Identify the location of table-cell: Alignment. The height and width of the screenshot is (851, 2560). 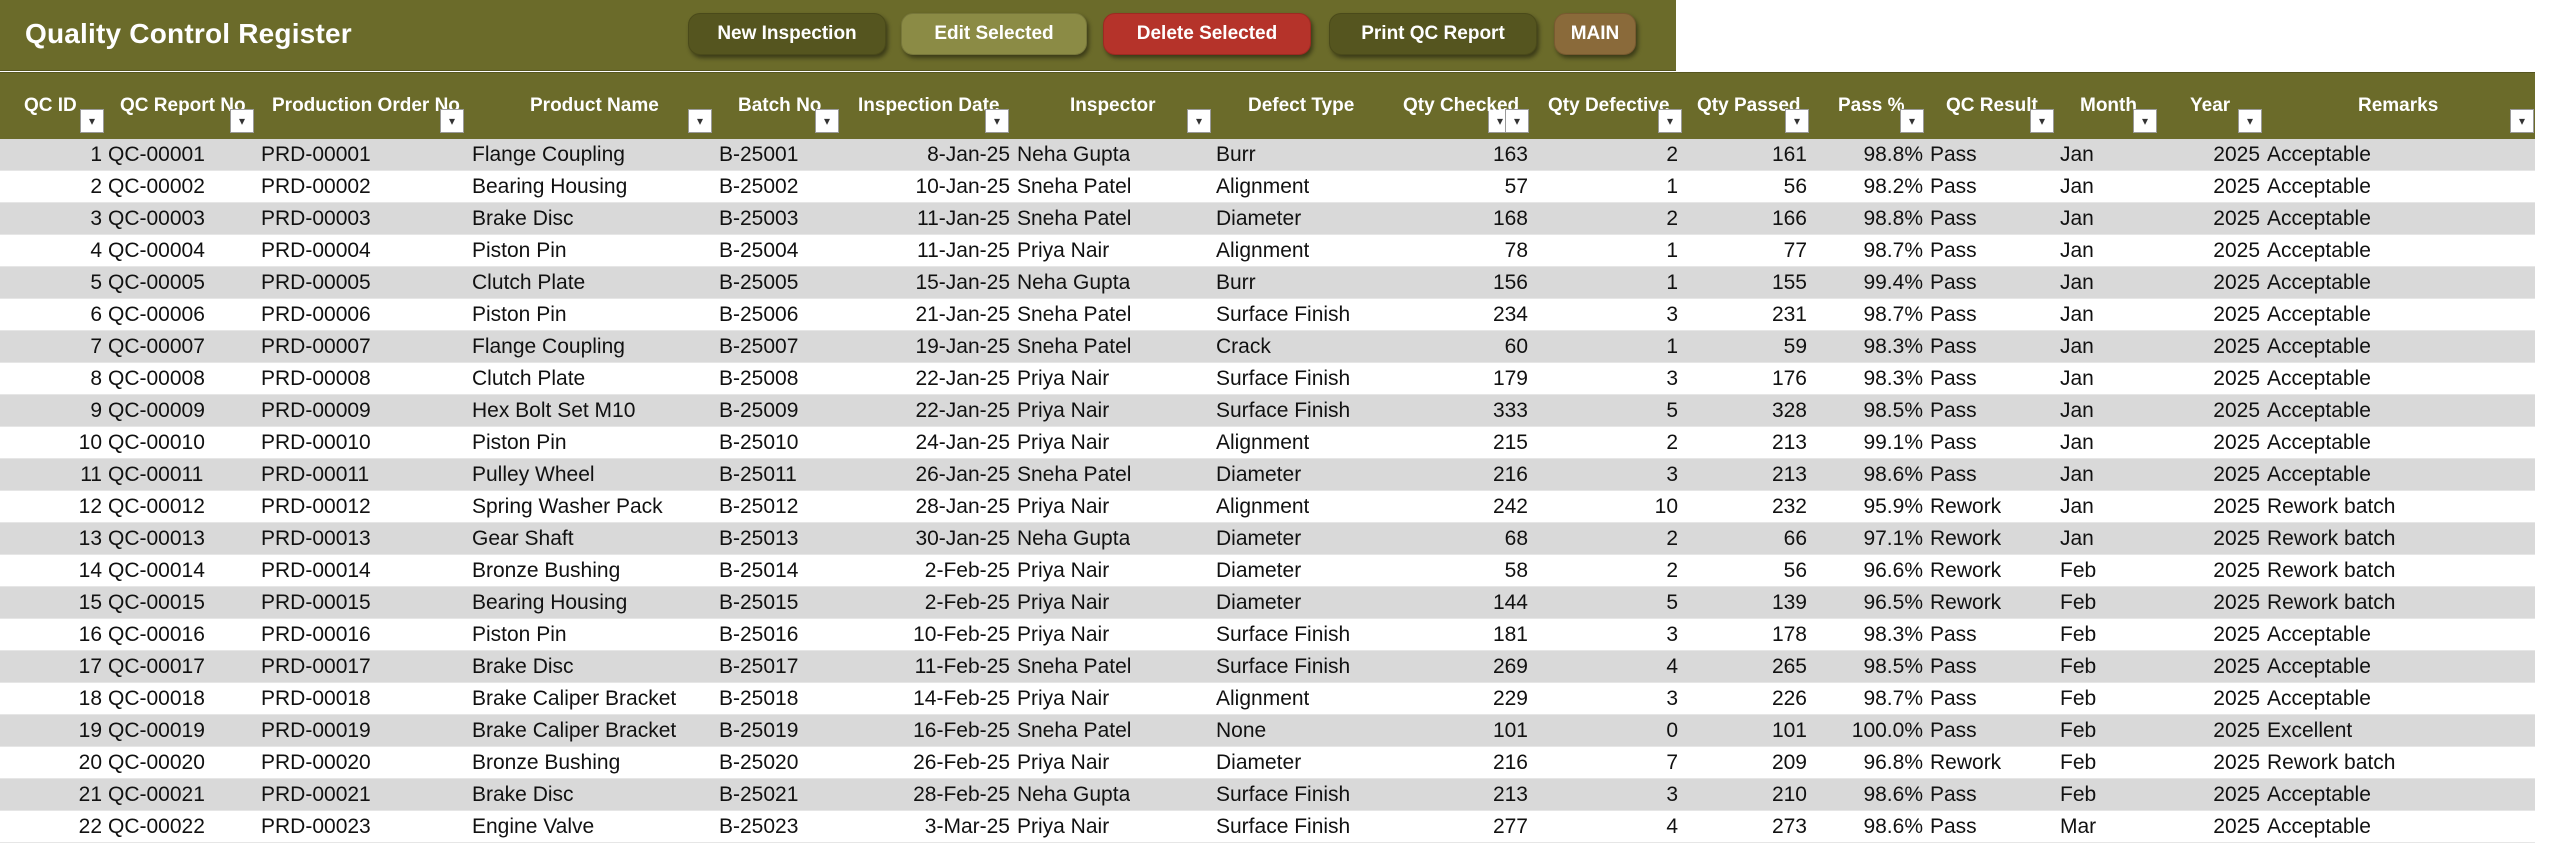
(1262, 186).